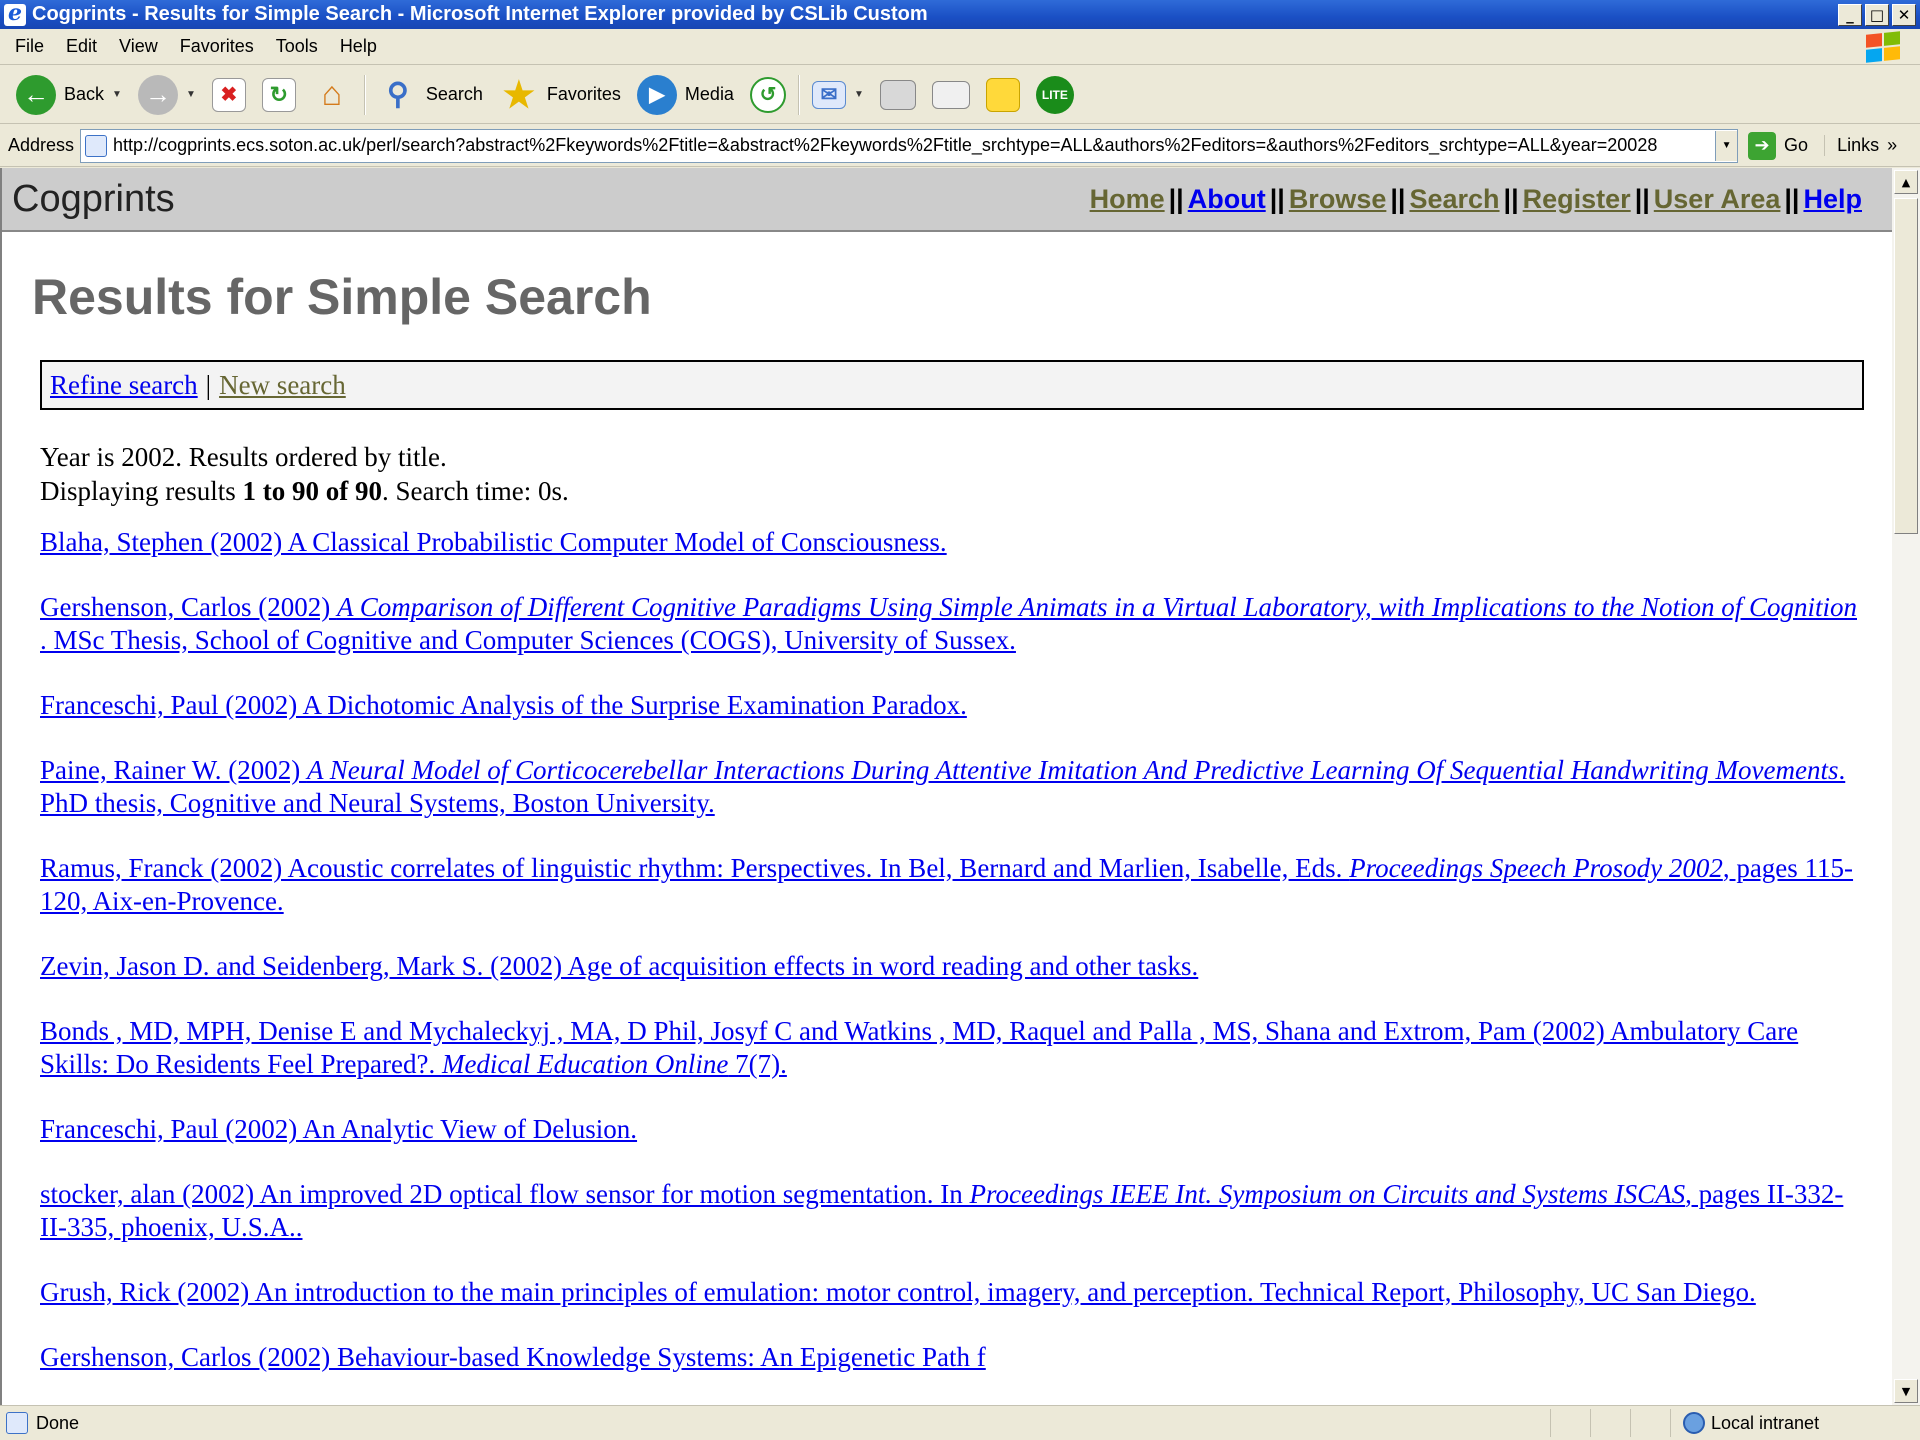 This screenshot has height=1440, width=1920. What do you see at coordinates (167, 95) in the screenshot?
I see `forward-button: → ▼` at bounding box center [167, 95].